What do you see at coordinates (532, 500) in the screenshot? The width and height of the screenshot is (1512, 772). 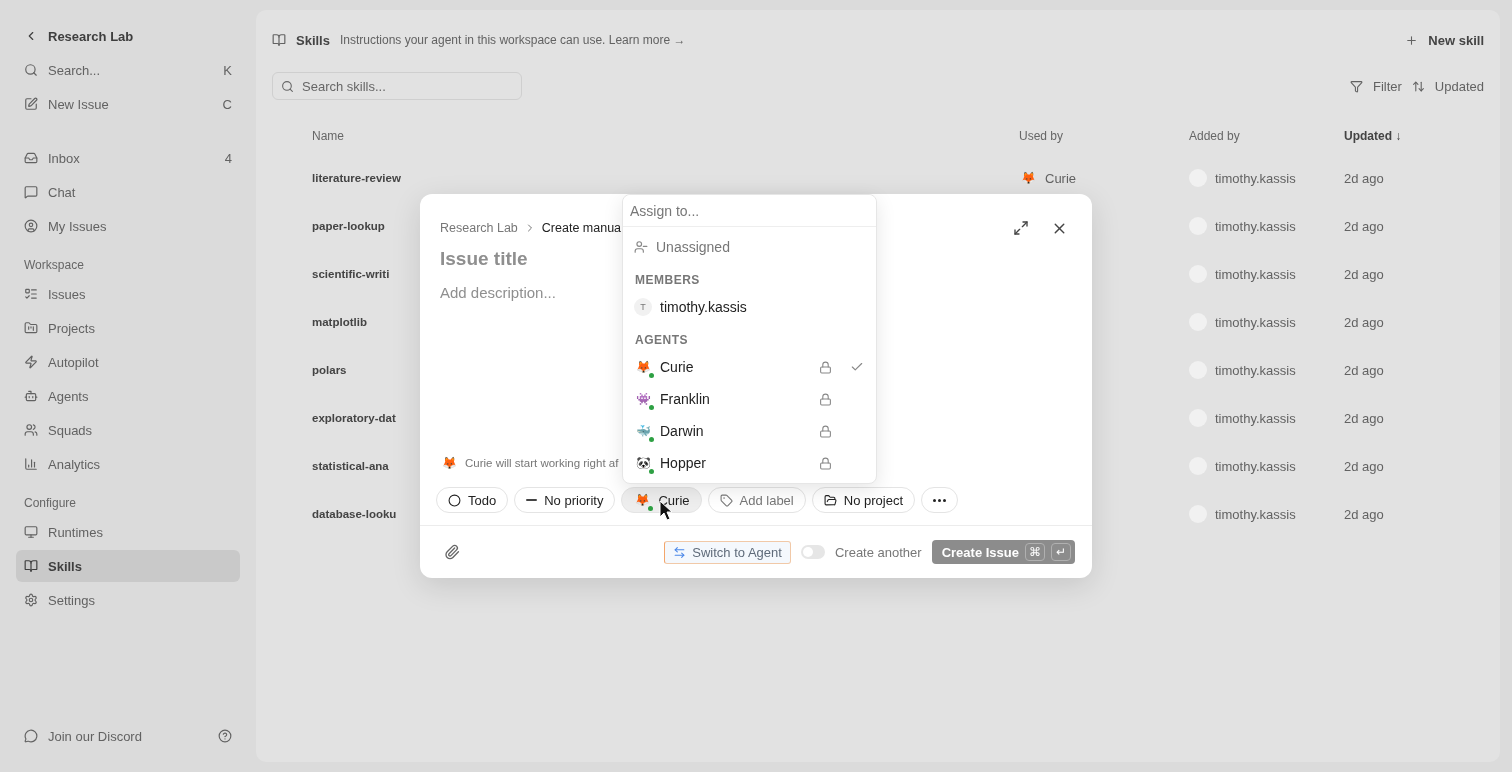 I see `dash-icon` at bounding box center [532, 500].